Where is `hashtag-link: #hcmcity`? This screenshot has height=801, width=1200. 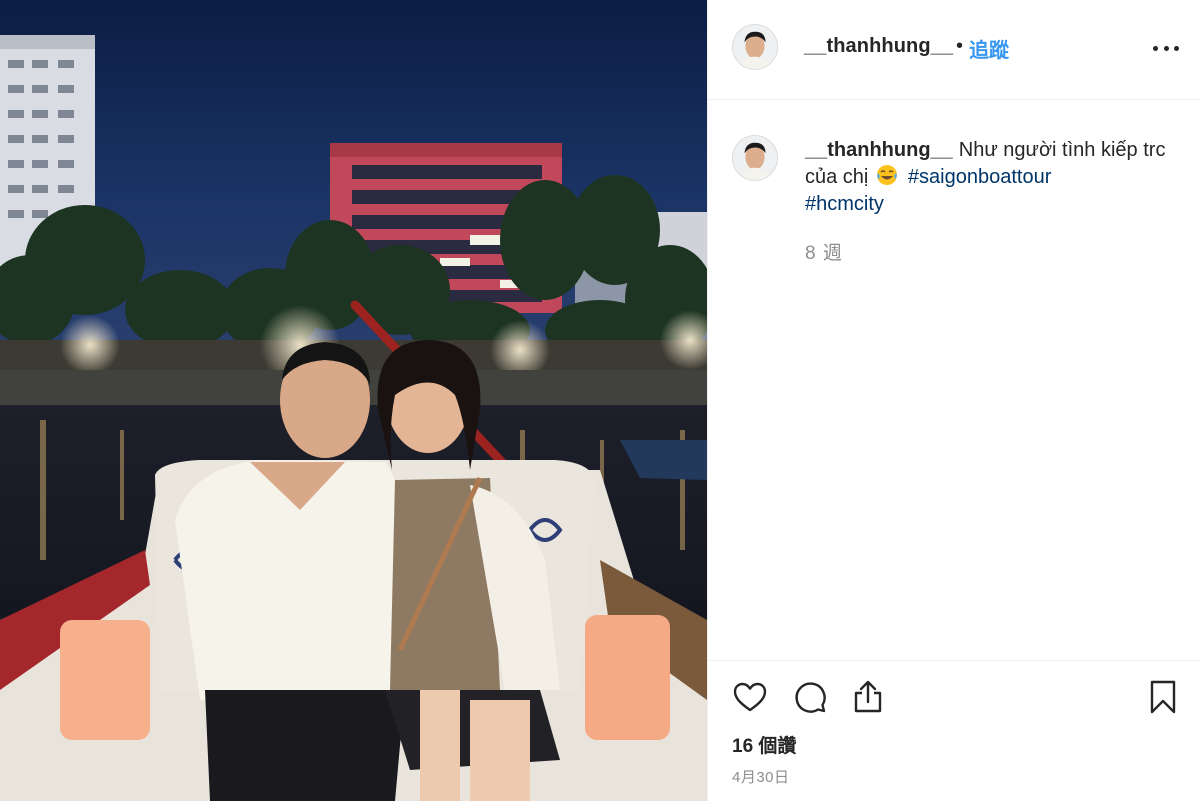
hashtag-link: #hcmcity is located at coordinates (844, 204).